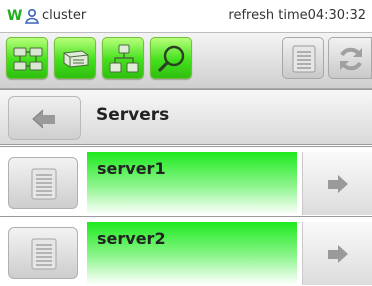 This screenshot has height=286, width=372. I want to click on network-button, so click(123, 58).